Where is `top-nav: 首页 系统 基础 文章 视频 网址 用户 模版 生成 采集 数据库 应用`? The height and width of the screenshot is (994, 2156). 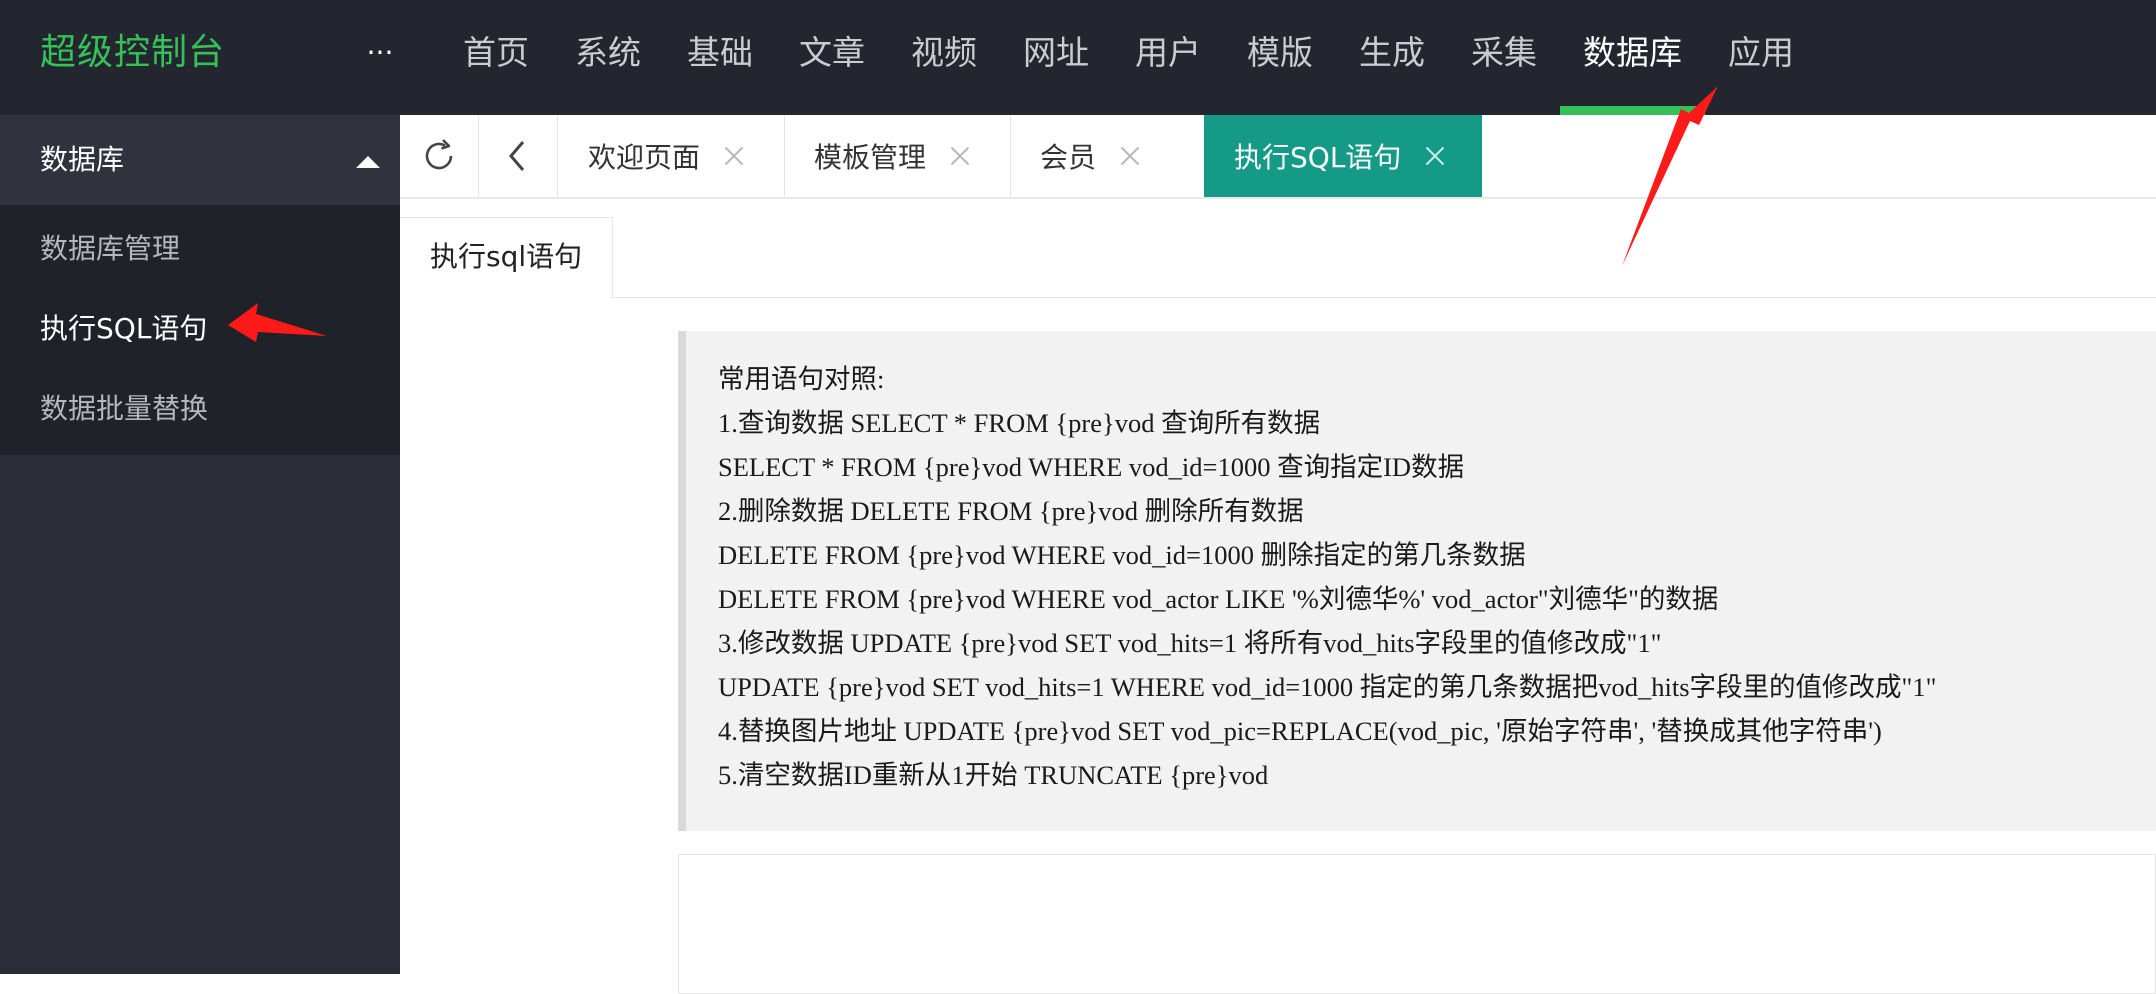
top-nav: 首页 系统 基础 文章 视频 网址 用户 模版 生成 采集 数据库 应用 is located at coordinates (1128, 57).